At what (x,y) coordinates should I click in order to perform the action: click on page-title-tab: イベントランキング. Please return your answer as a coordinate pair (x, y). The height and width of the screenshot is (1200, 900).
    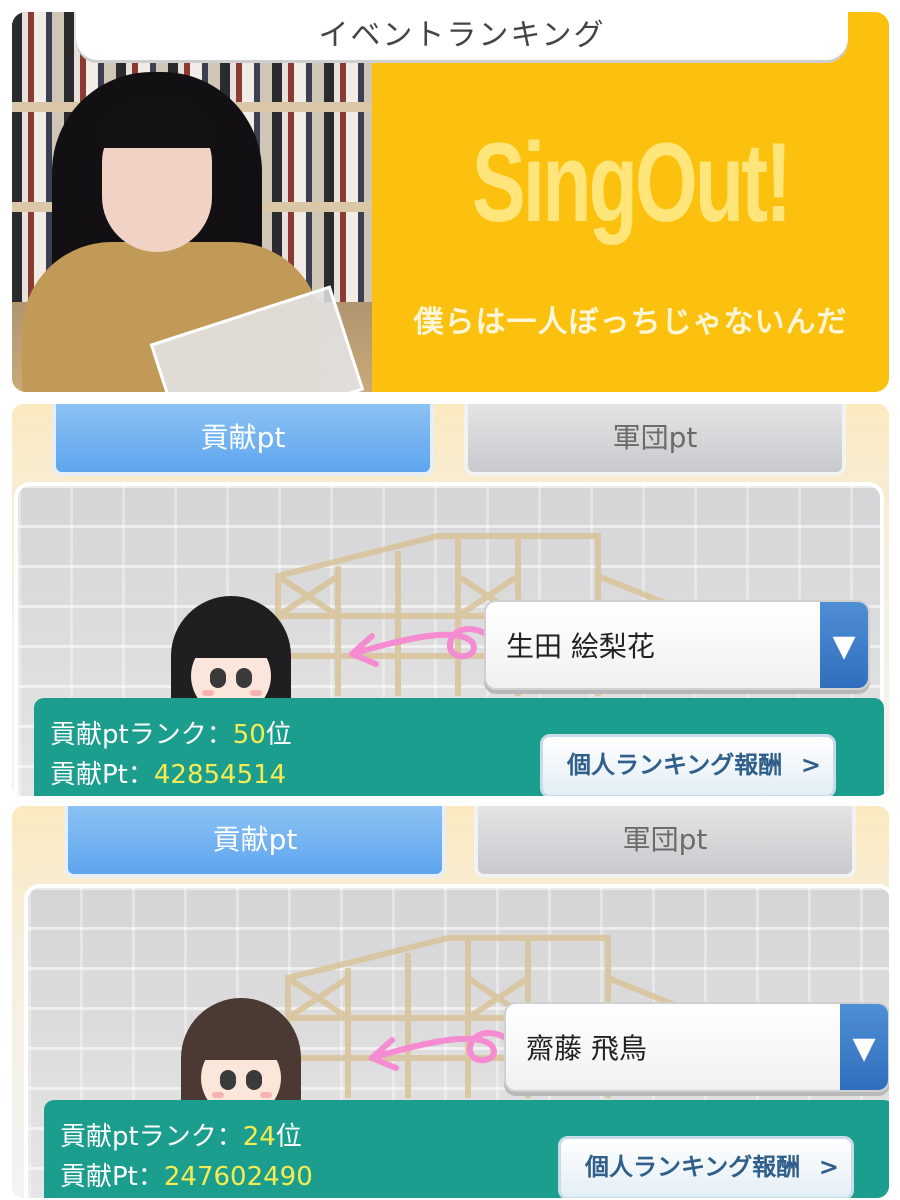
    Looking at the image, I should click on (462, 36).